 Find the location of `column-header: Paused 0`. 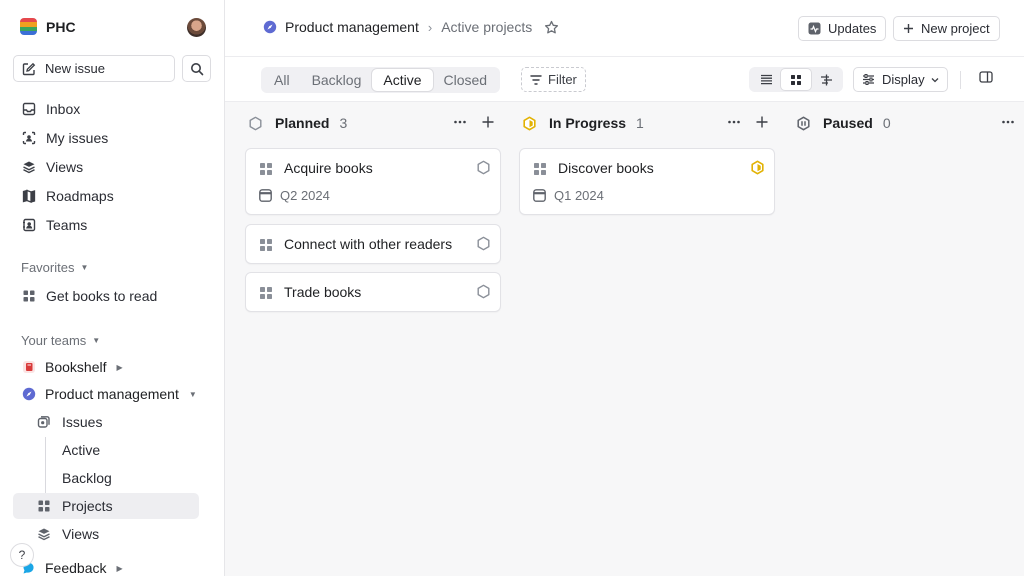

column-header: Paused 0 is located at coordinates (908, 123).